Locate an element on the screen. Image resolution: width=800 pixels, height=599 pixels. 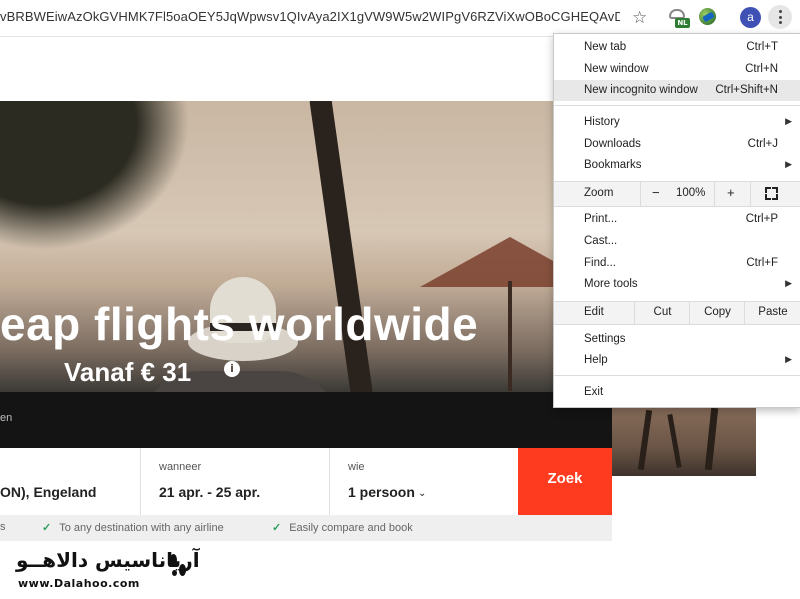
destination-field: ON), Engeland is located at coordinates (70, 481).